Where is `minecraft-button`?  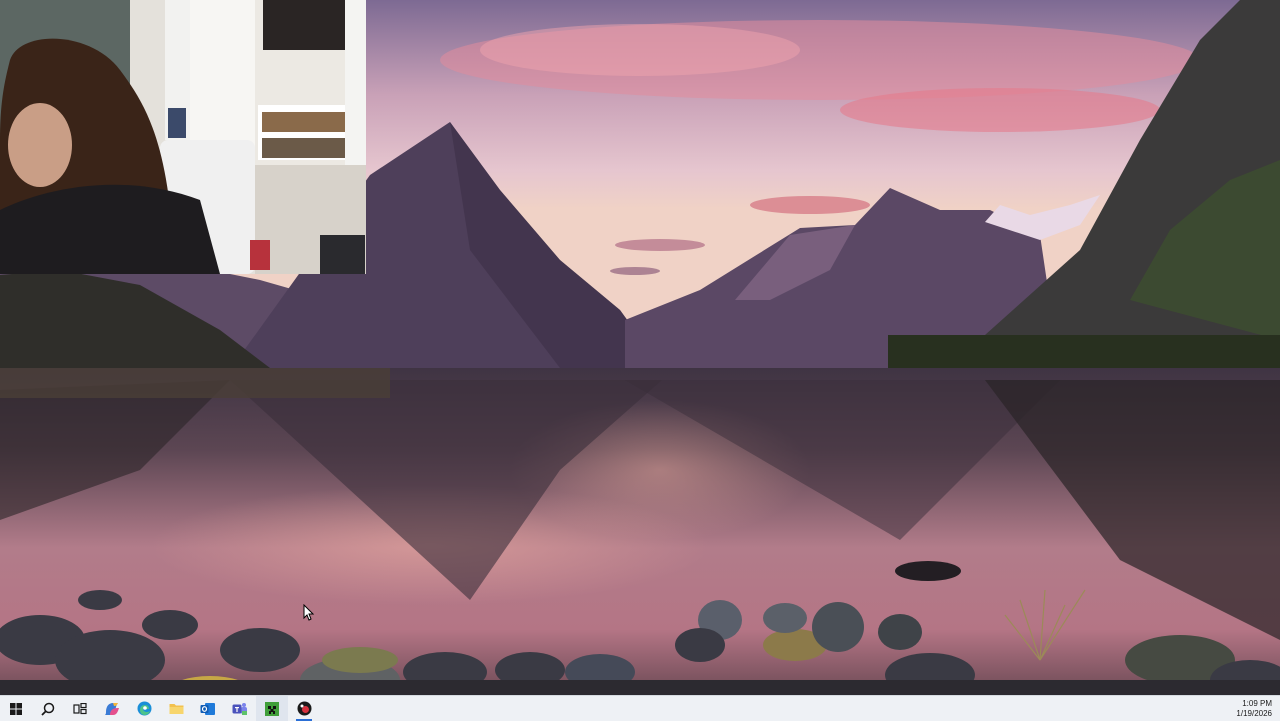 minecraft-button is located at coordinates (272, 708).